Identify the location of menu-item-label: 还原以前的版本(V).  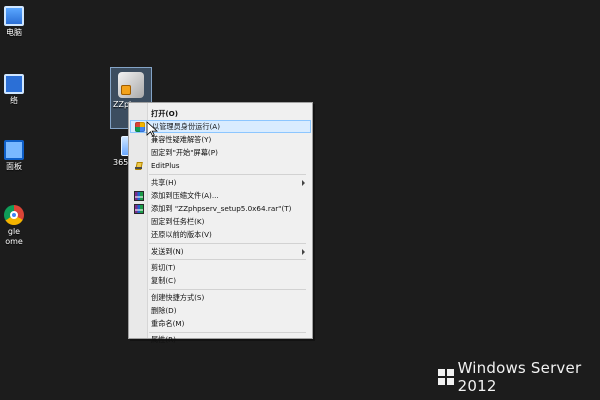
(181, 234).